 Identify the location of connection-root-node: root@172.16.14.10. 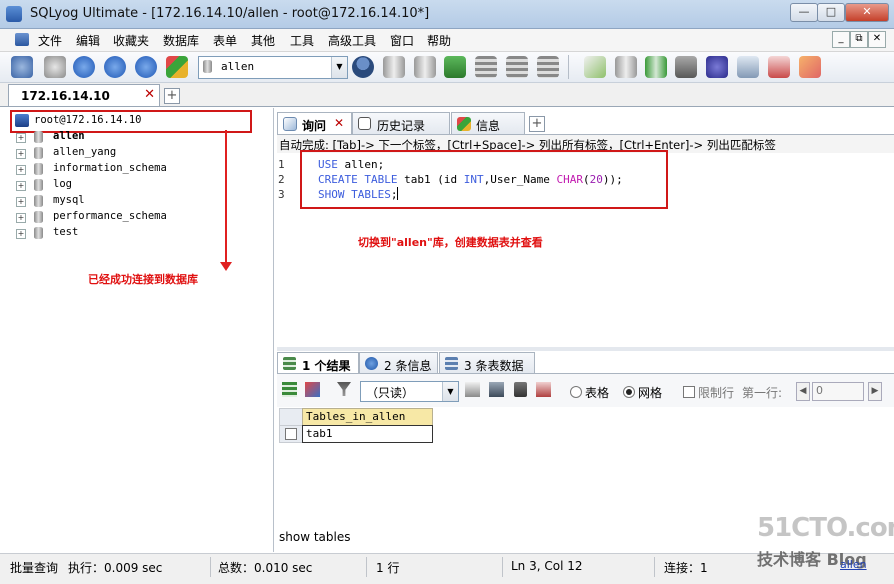
(131, 121).